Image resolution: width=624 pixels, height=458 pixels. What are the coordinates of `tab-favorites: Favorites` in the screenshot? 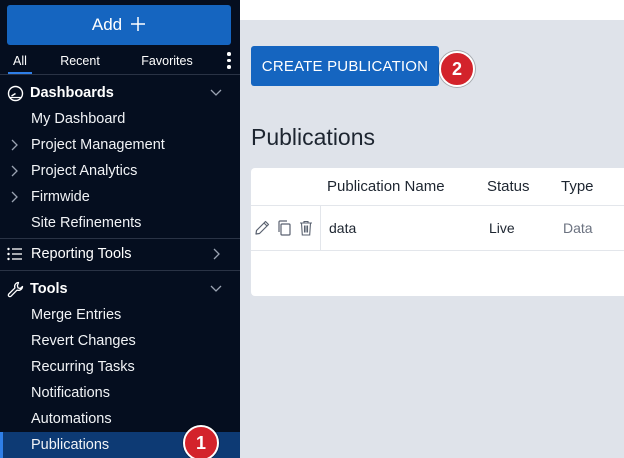 It's located at (167, 61).